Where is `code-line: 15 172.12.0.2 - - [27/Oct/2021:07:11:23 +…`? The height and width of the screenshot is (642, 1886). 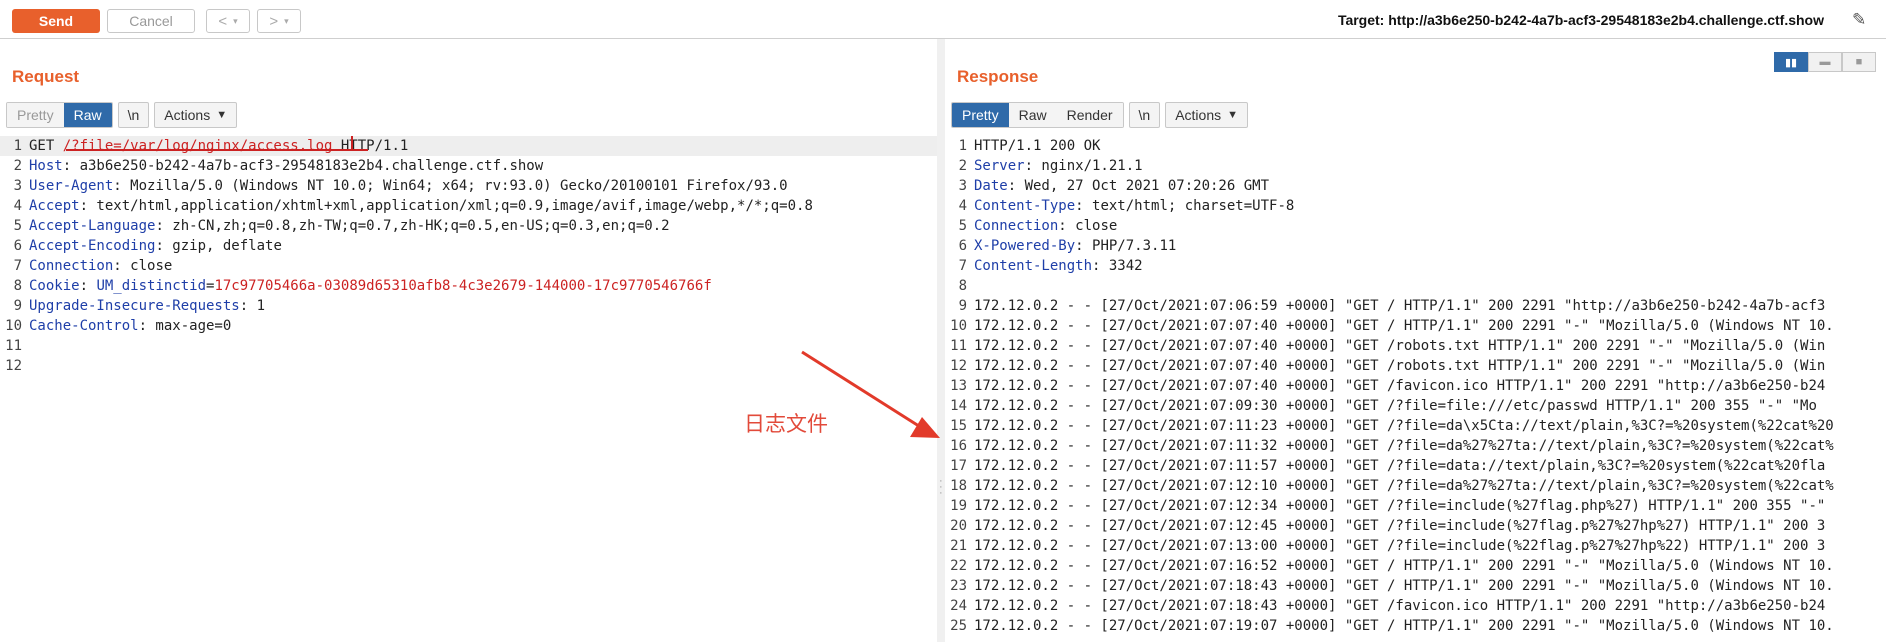
code-line: 15 172.12.0.2 - - [27/Oct/2021:07:11:23 +… is located at coordinates (1415, 426).